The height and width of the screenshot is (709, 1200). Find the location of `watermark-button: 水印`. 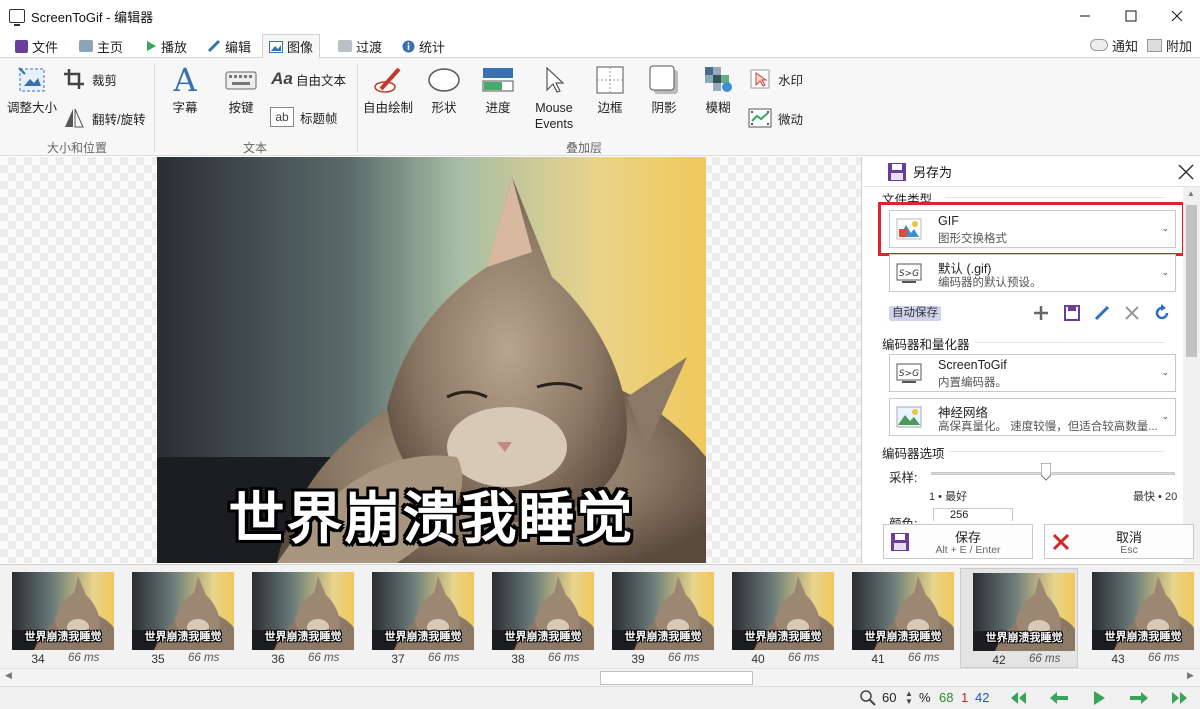

watermark-button: 水印 is located at coordinates (775, 79).